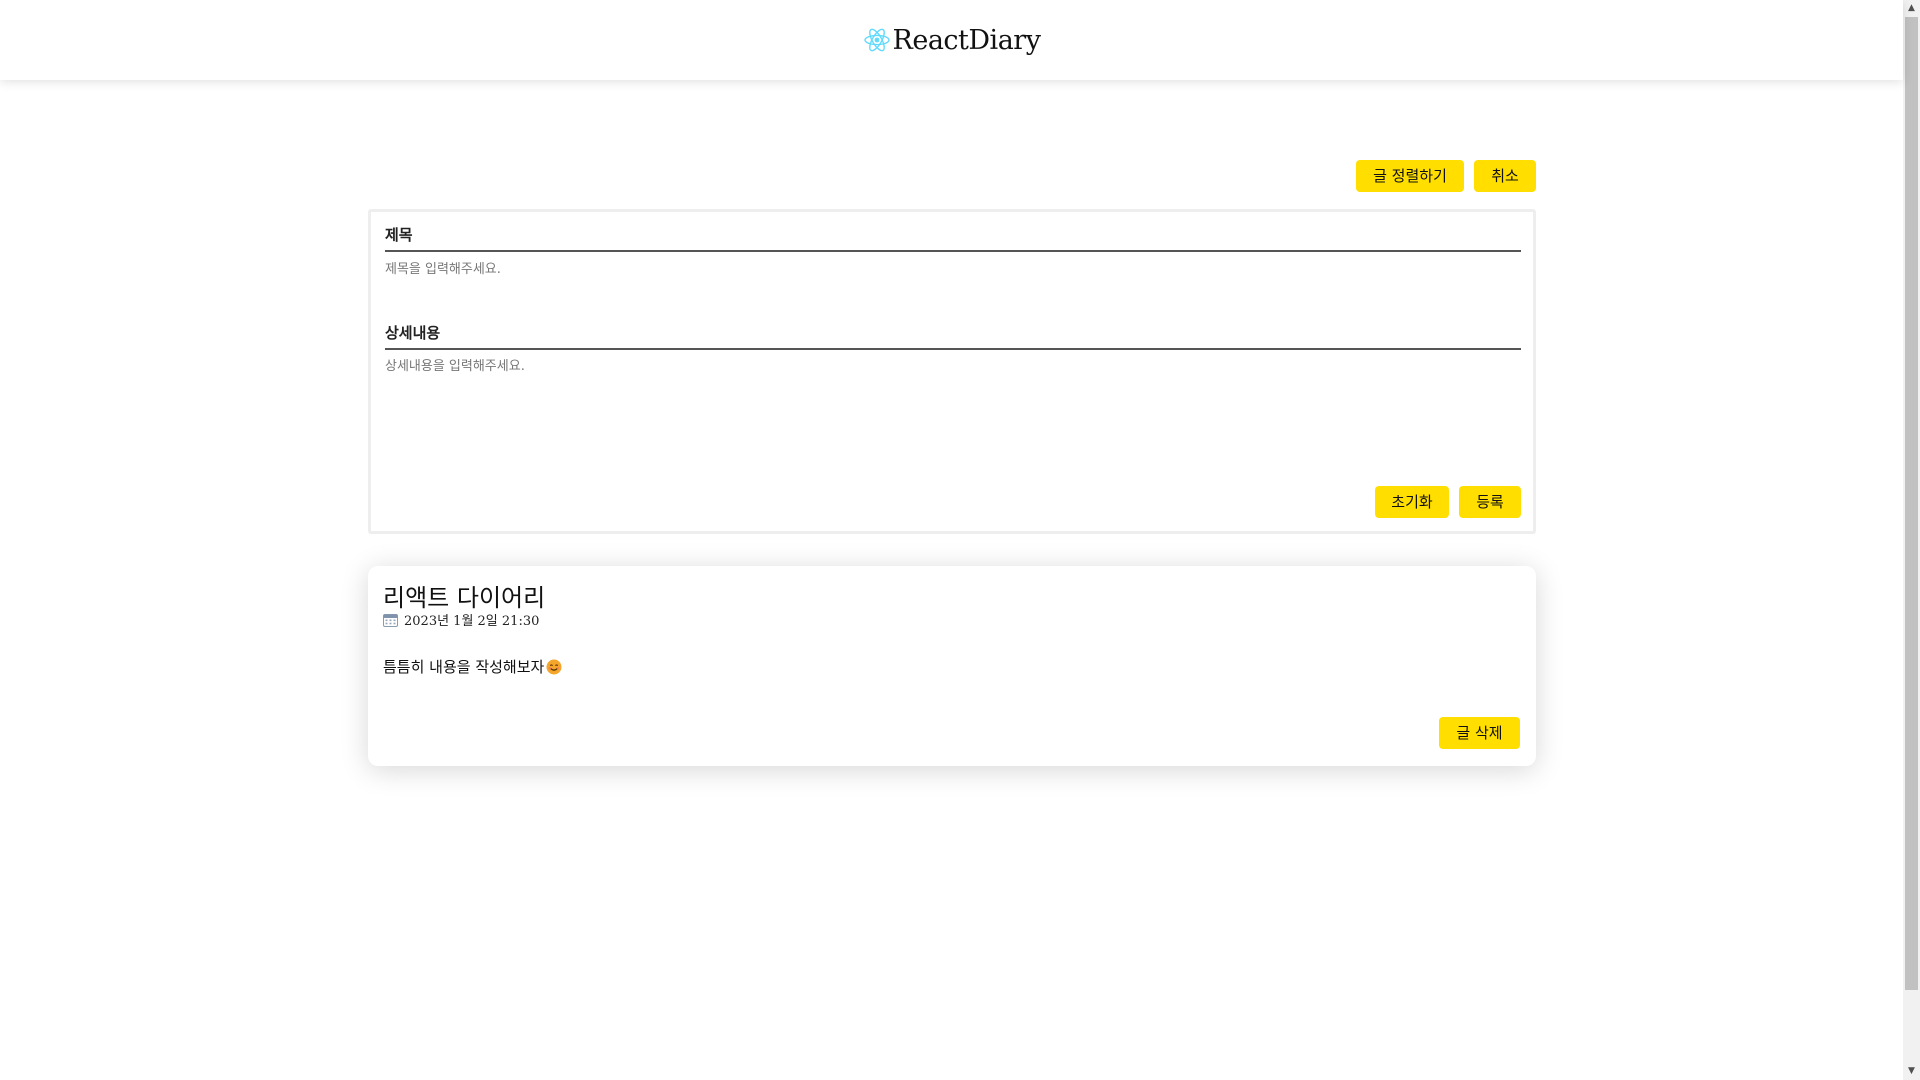  I want to click on post-body: 틈틈히 내용을 작성해보자, so click(472, 666).